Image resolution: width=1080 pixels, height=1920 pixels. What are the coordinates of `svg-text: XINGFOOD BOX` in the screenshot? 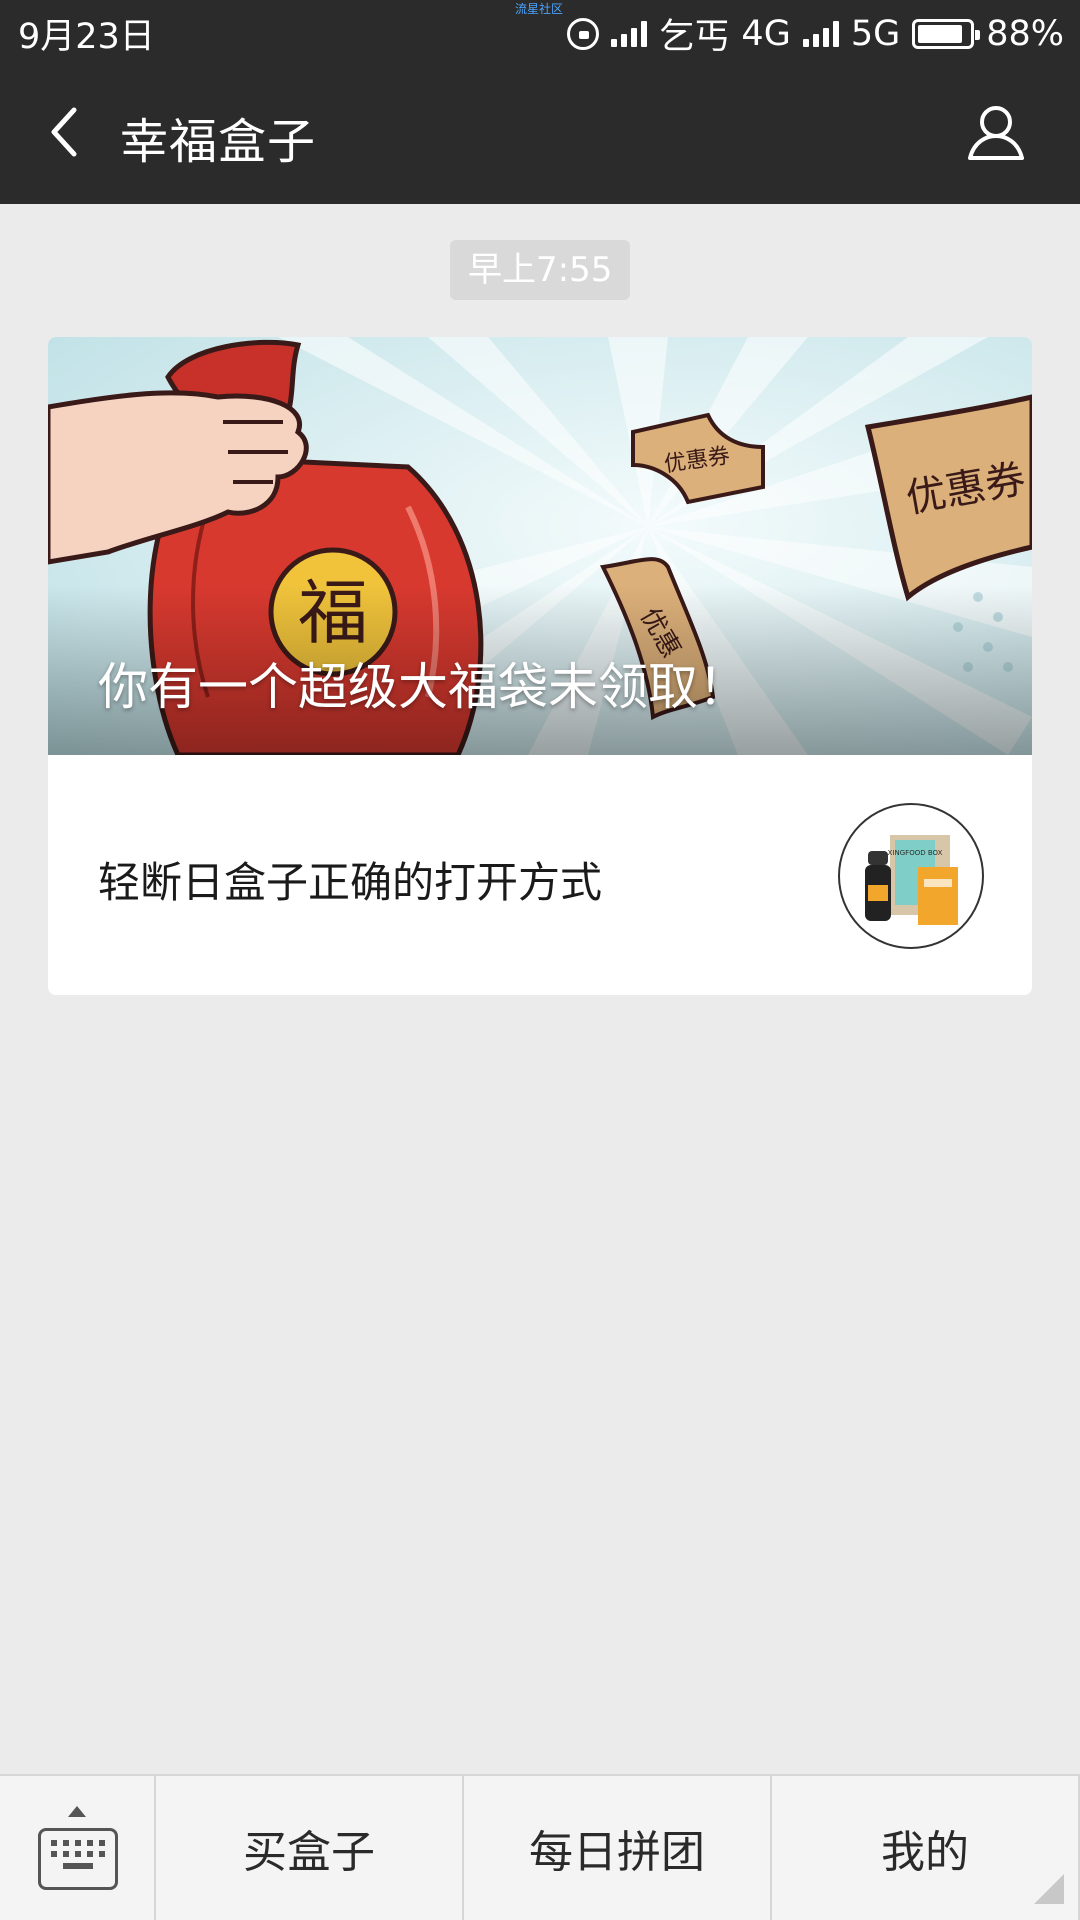 It's located at (915, 853).